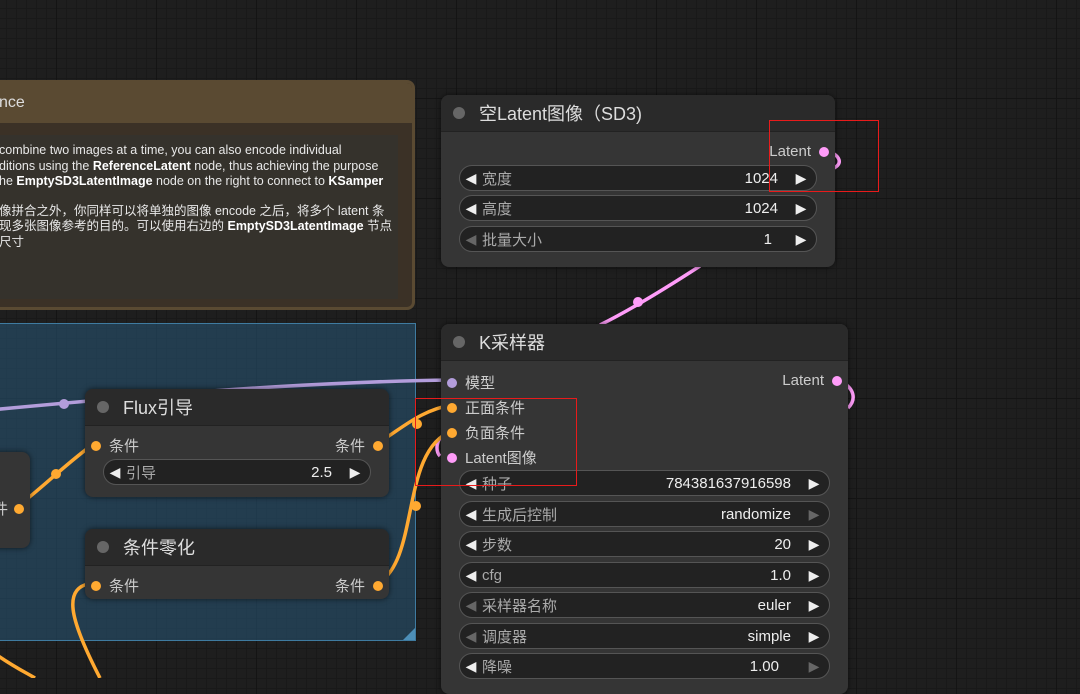  Describe the element at coordinates (650, 295) in the screenshot. I see `wire-latent` at that location.